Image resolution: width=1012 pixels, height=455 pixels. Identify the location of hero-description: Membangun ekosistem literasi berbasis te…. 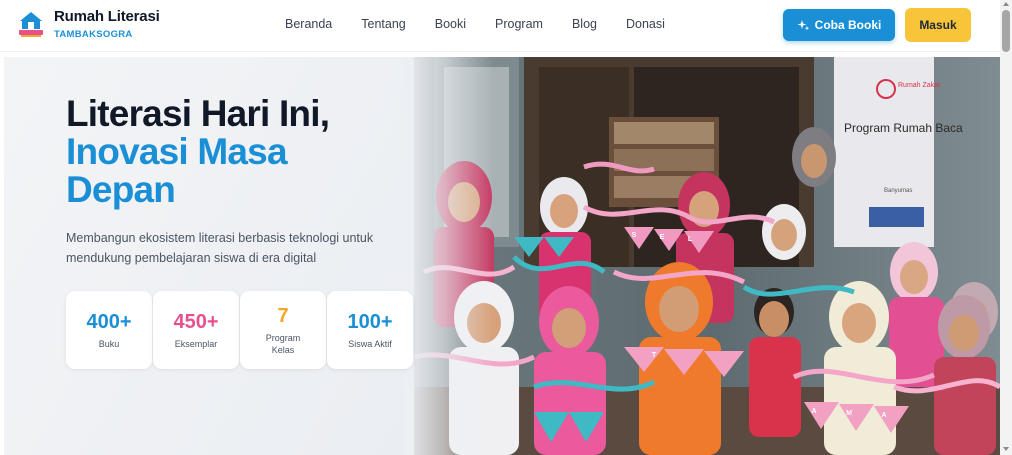
(220, 248).